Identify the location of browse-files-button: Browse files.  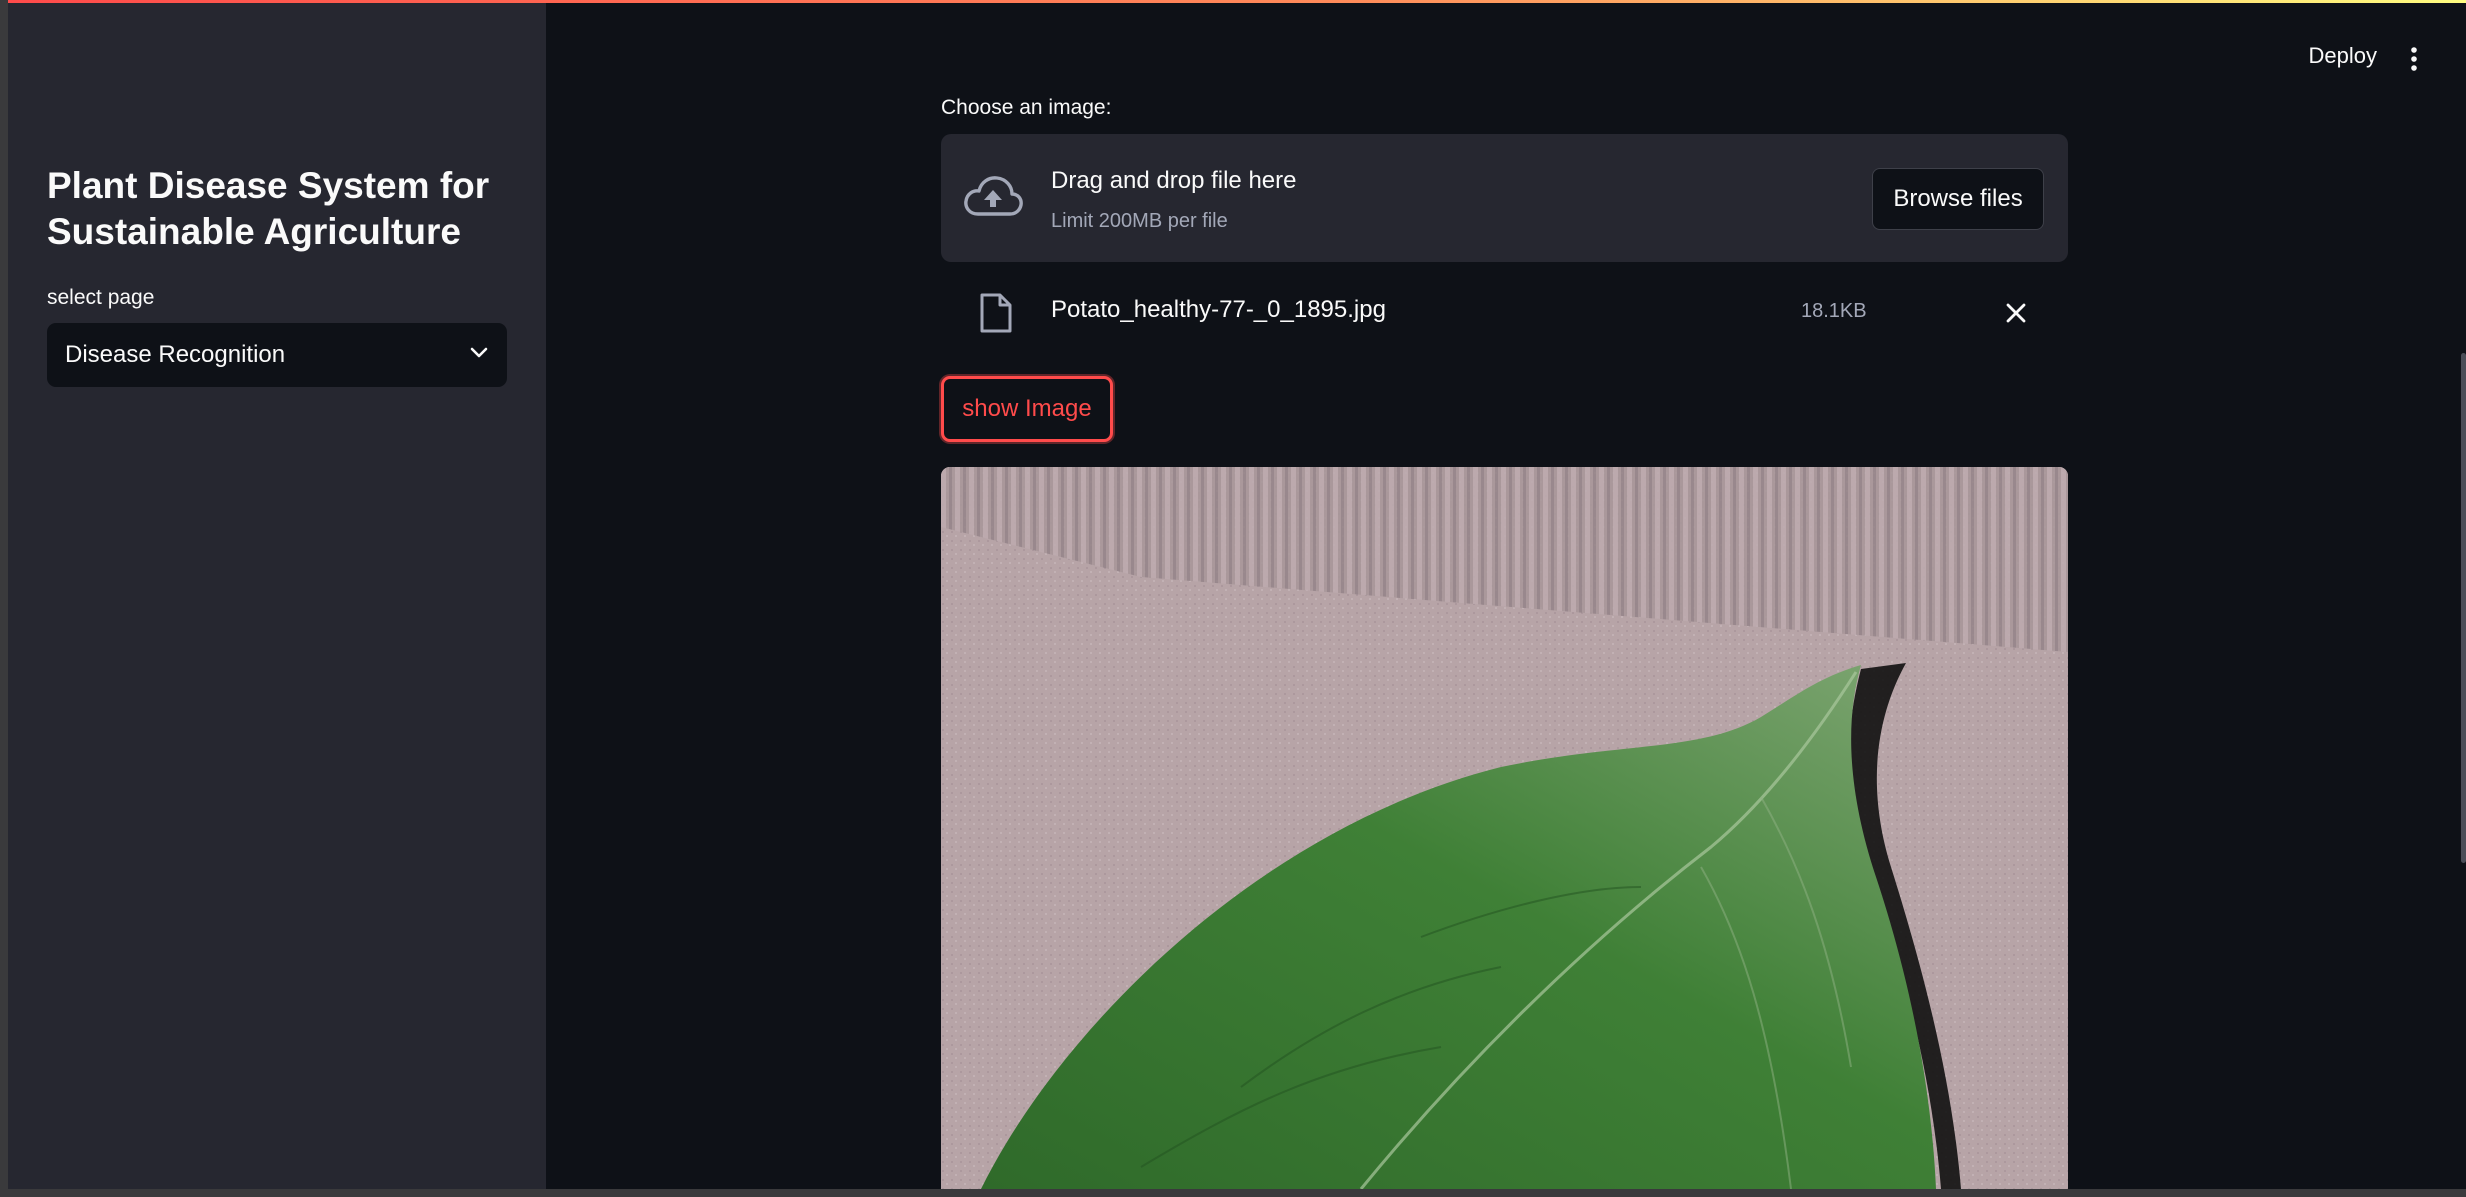
(1958, 199).